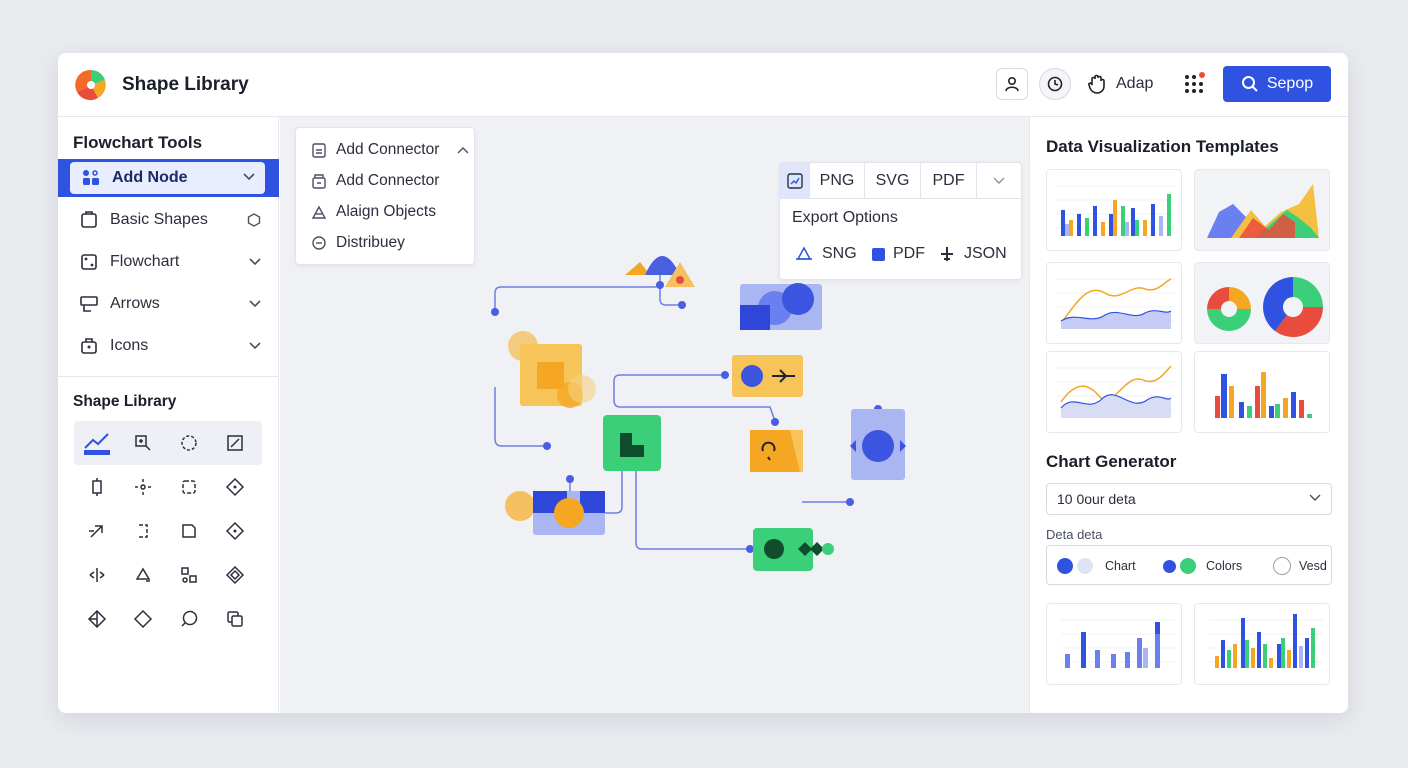 The image size is (1408, 768). I want to click on adapt-button: Adap, so click(1119, 84).